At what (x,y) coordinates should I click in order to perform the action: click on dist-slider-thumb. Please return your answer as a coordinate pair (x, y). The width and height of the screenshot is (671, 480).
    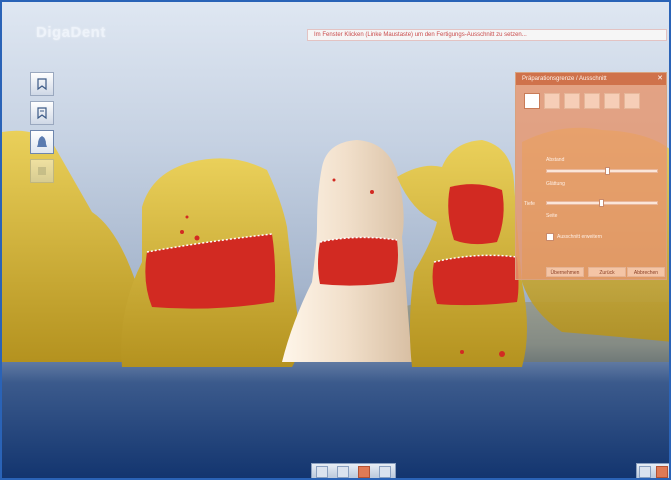
    Looking at the image, I should click on (607, 171).